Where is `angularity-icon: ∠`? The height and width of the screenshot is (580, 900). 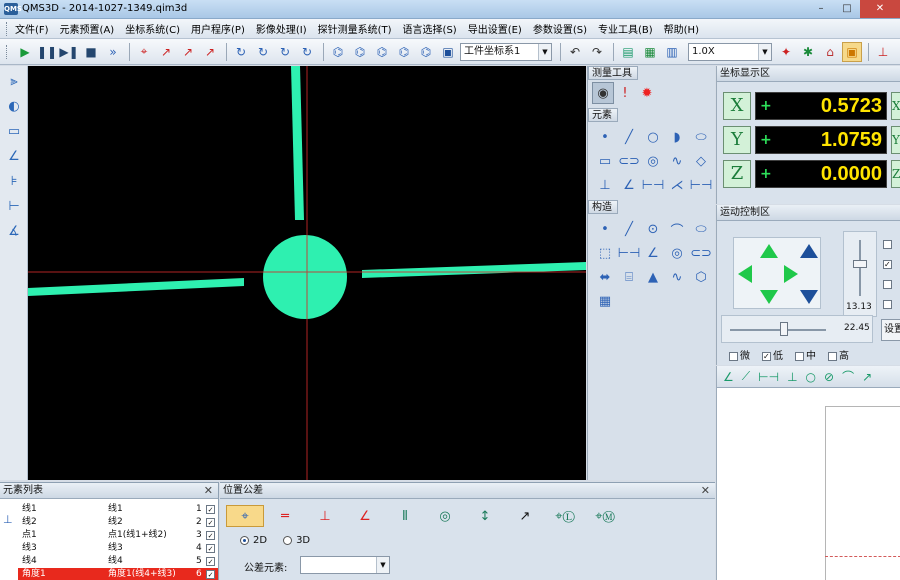 angularity-icon: ∠ is located at coordinates (365, 516).